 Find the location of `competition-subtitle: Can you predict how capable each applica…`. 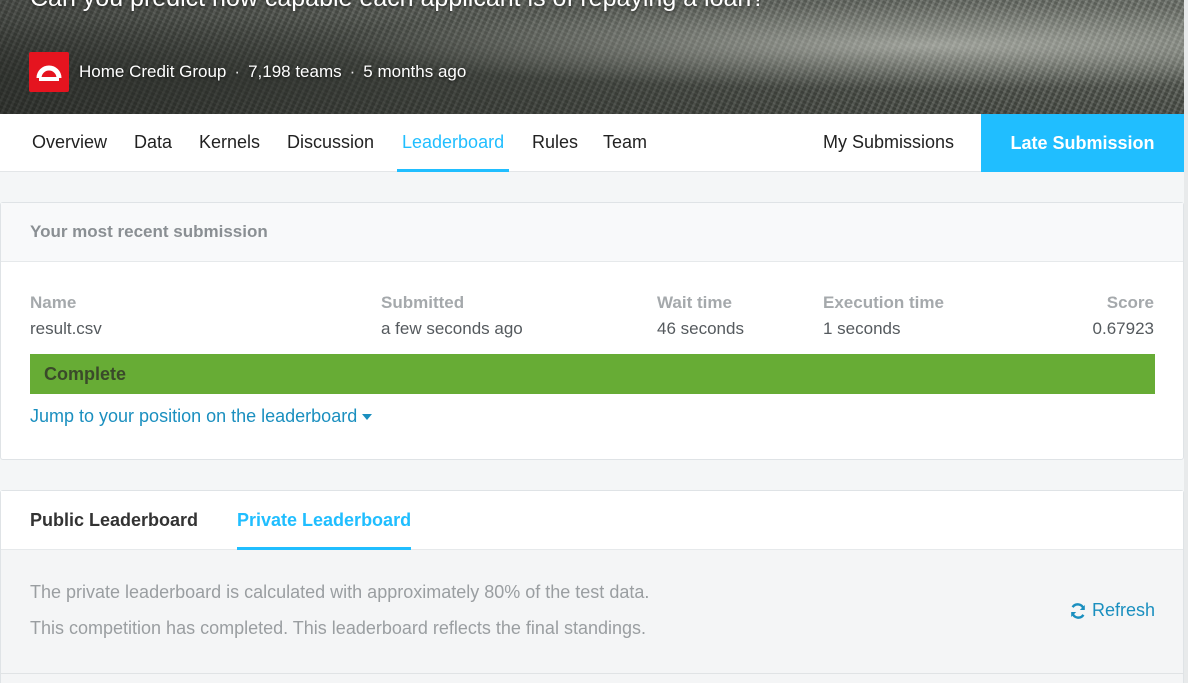

competition-subtitle: Can you predict how capable each applica… is located at coordinates (397, 6).